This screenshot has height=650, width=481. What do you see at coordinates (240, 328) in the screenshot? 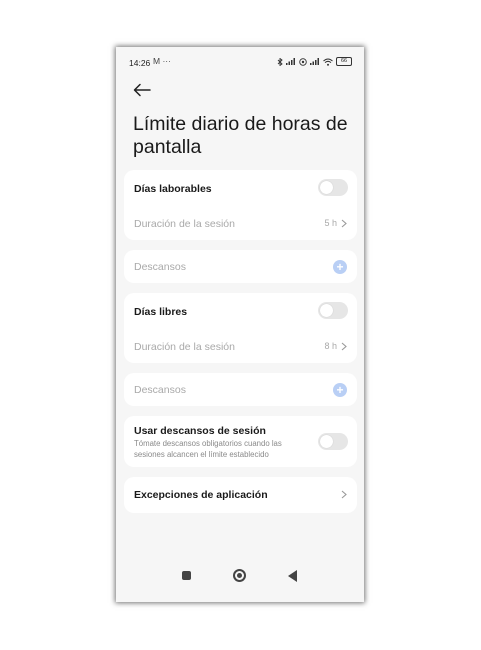
I see `freedays-card: Días libres Duración de la sesión 8 h` at bounding box center [240, 328].